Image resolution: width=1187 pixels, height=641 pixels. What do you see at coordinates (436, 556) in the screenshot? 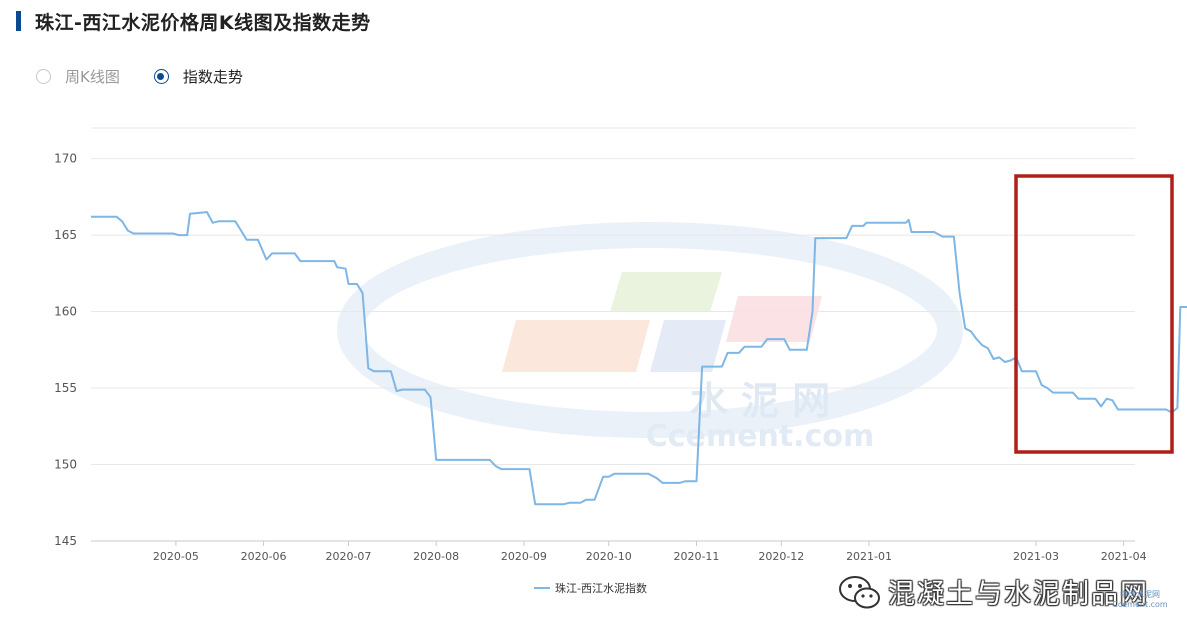
I see `x-tick-label-2020-08: 2020-08` at bounding box center [436, 556].